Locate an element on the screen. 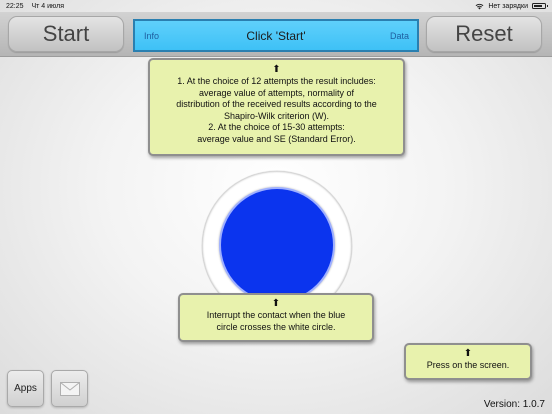  mail-button is located at coordinates (69, 388).